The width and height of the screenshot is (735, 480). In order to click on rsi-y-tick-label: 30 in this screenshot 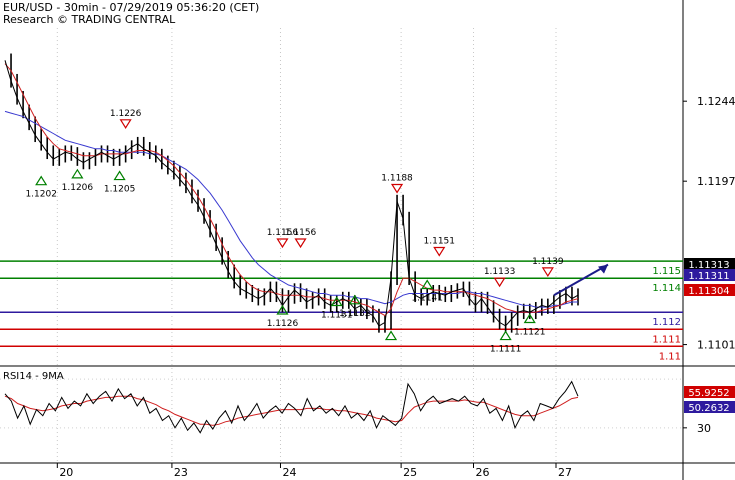, I will do `click(704, 428)`.